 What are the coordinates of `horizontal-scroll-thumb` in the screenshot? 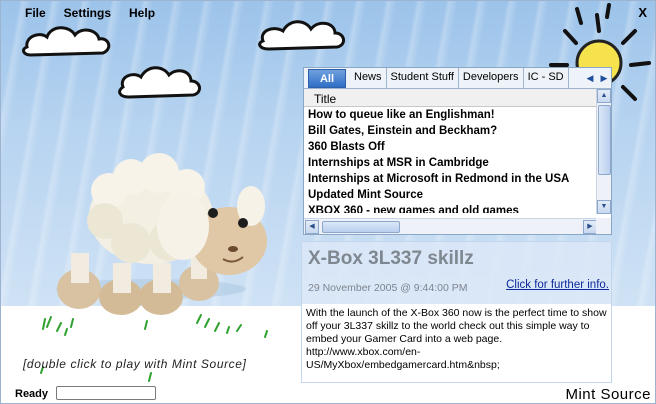 It's located at (361, 227).